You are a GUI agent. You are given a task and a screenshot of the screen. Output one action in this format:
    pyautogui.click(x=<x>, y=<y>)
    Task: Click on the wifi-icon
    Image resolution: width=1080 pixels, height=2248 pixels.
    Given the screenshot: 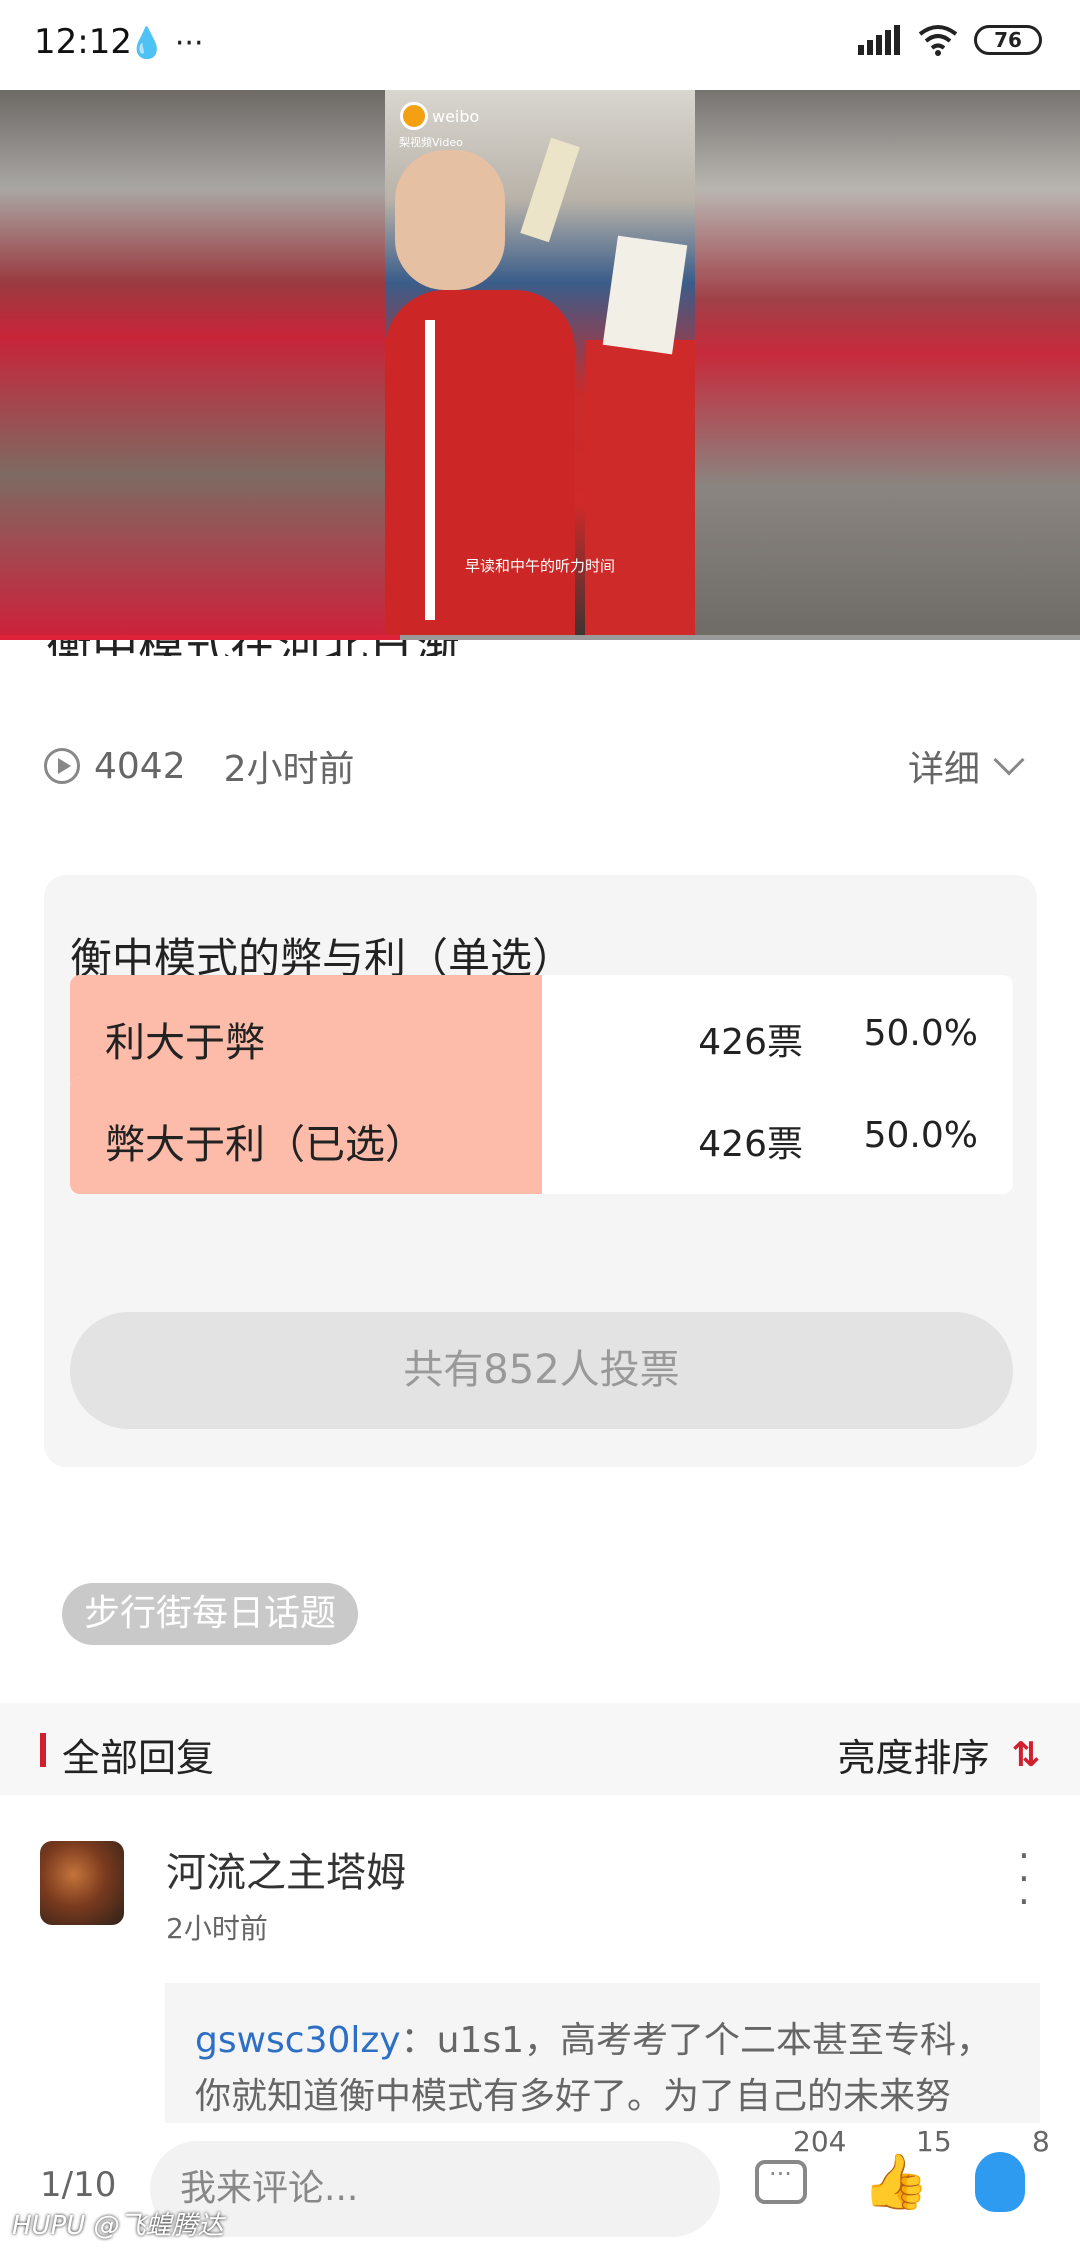 What is the action you would take?
    pyautogui.click(x=938, y=40)
    